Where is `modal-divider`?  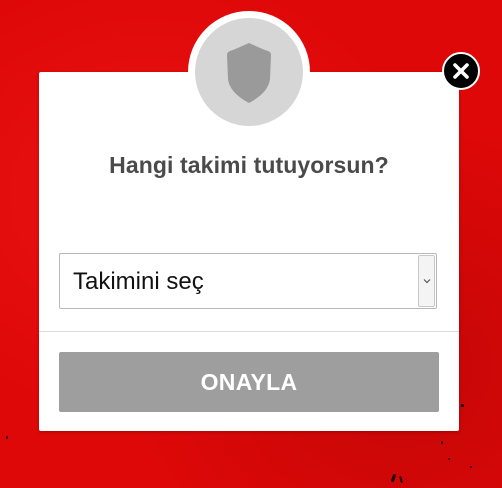 modal-divider is located at coordinates (249, 331).